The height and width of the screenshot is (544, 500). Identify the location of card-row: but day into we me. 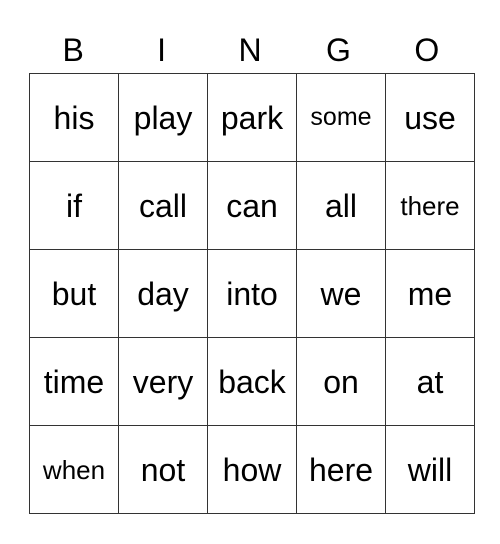
(252, 293).